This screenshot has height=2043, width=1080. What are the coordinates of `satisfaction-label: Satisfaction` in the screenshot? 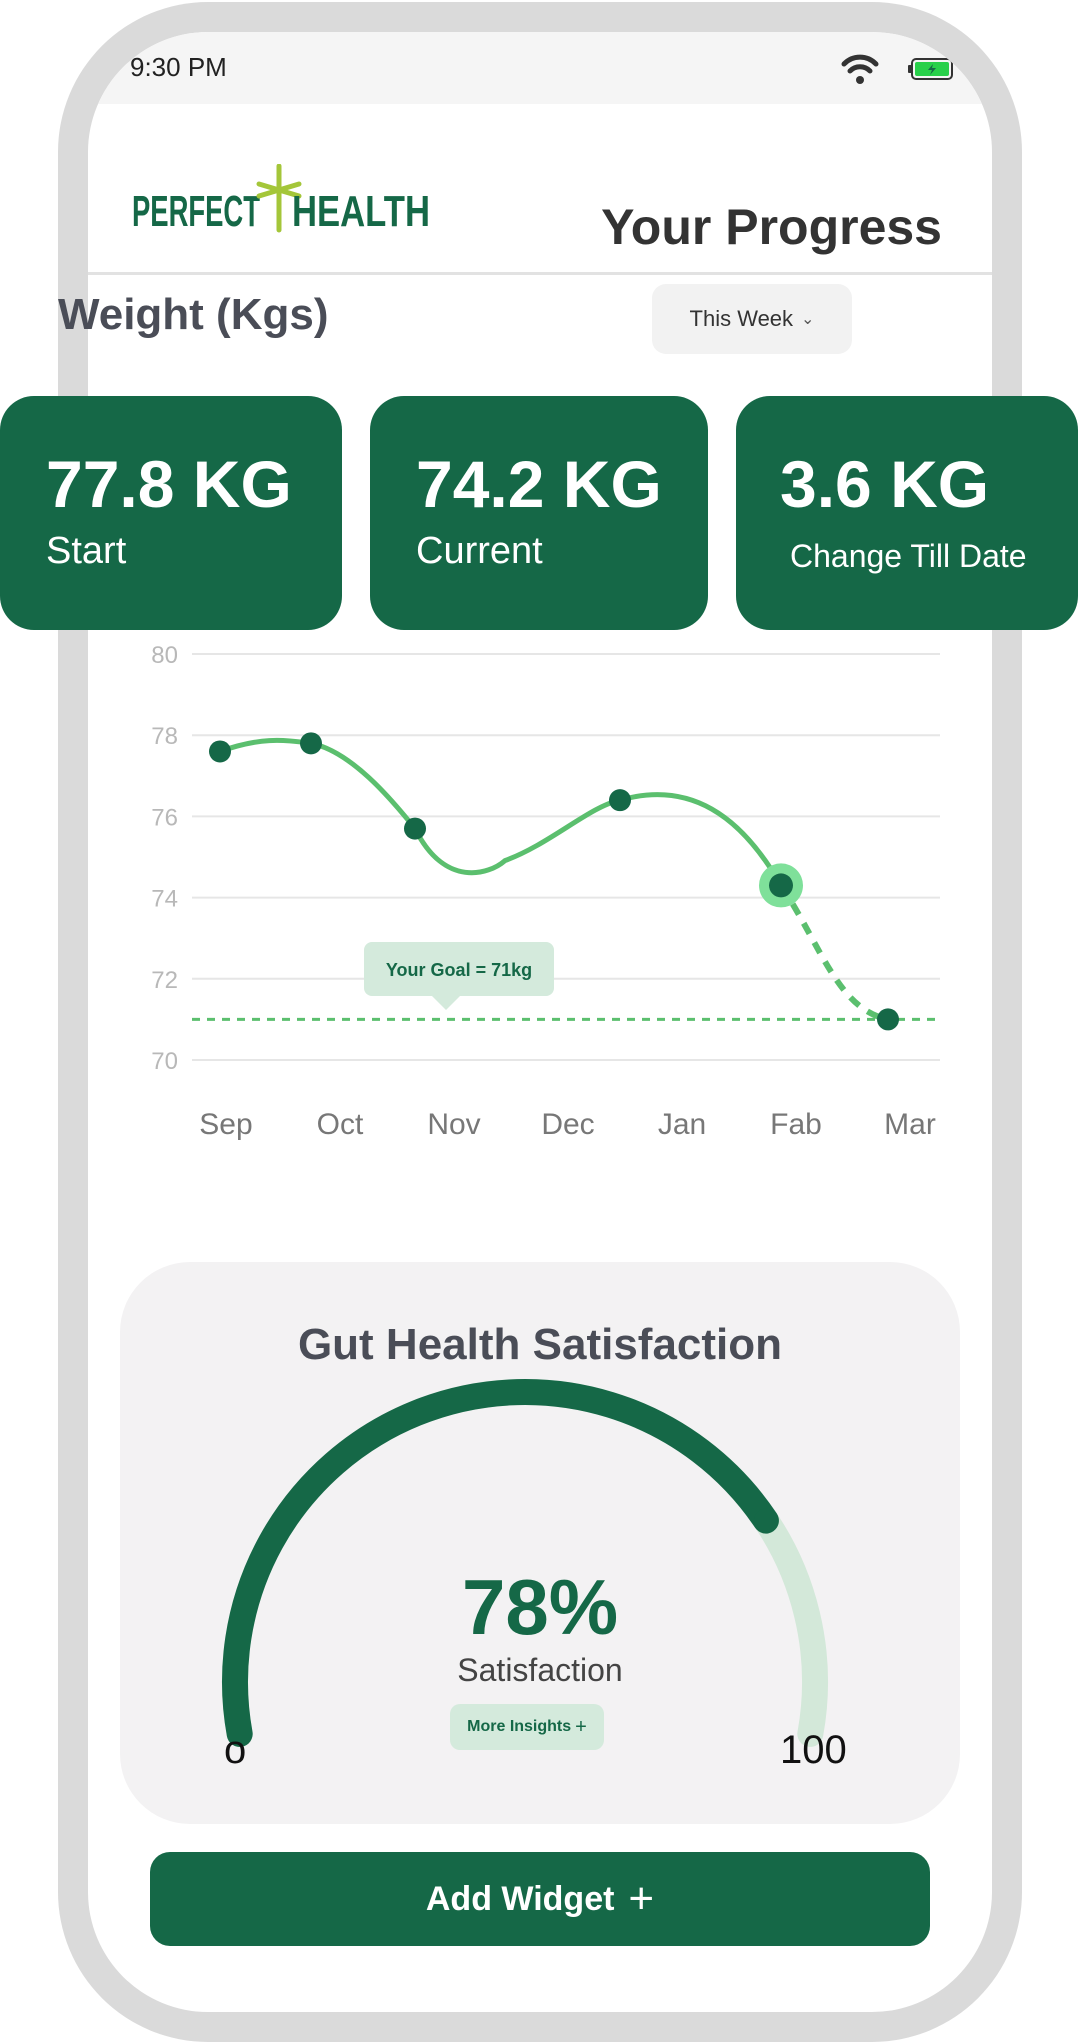 It's located at (540, 1670).